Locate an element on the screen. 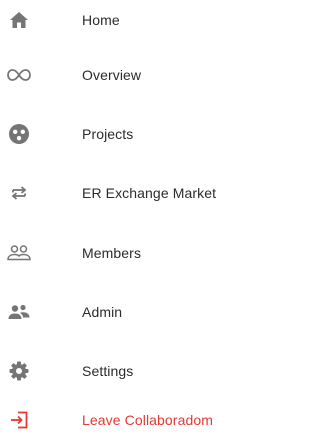 The width and height of the screenshot is (320, 443). gear-icon is located at coordinates (19, 371).